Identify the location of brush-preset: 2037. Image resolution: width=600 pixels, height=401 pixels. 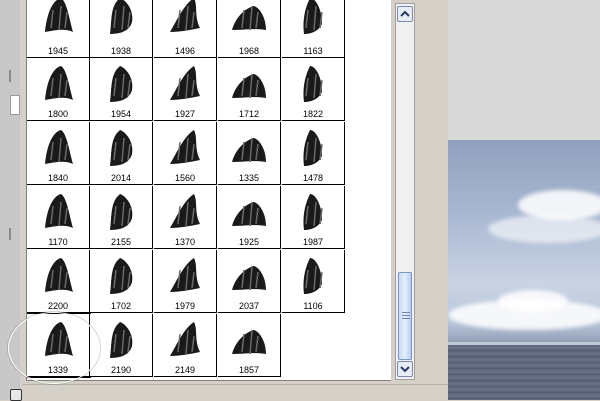
(249, 281).